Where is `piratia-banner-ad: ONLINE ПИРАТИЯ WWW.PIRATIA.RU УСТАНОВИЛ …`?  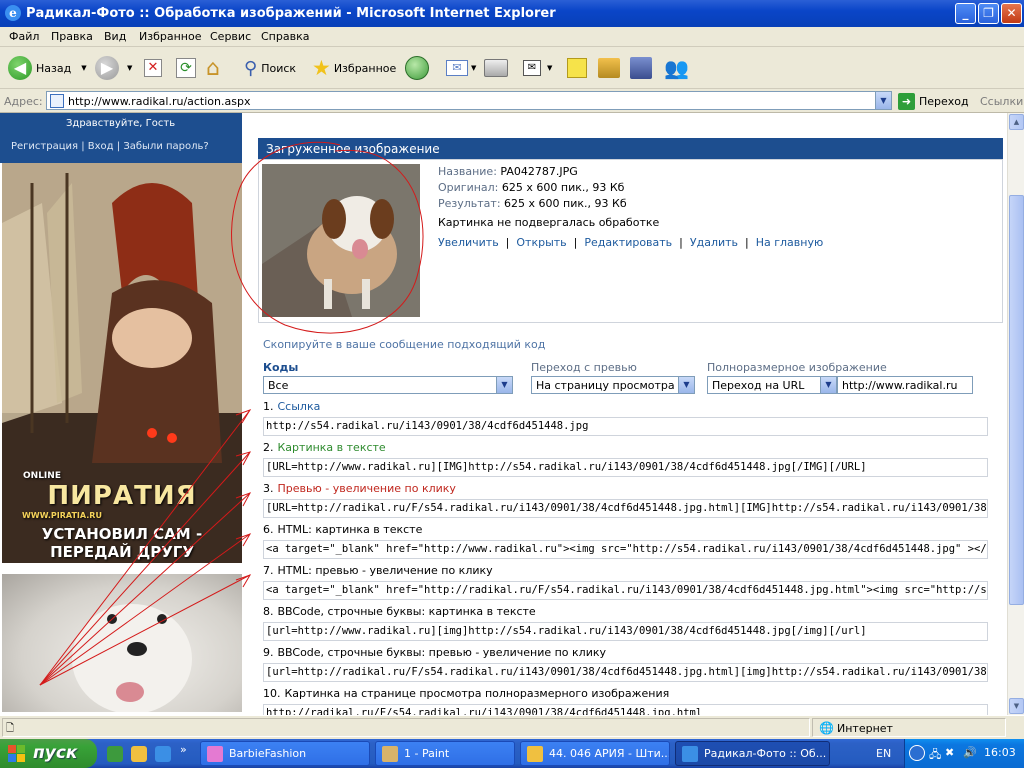
piratia-banner-ad: ONLINE ПИРАТИЯ WWW.PIRATIA.RU УСТАНОВИЛ … is located at coordinates (122, 363).